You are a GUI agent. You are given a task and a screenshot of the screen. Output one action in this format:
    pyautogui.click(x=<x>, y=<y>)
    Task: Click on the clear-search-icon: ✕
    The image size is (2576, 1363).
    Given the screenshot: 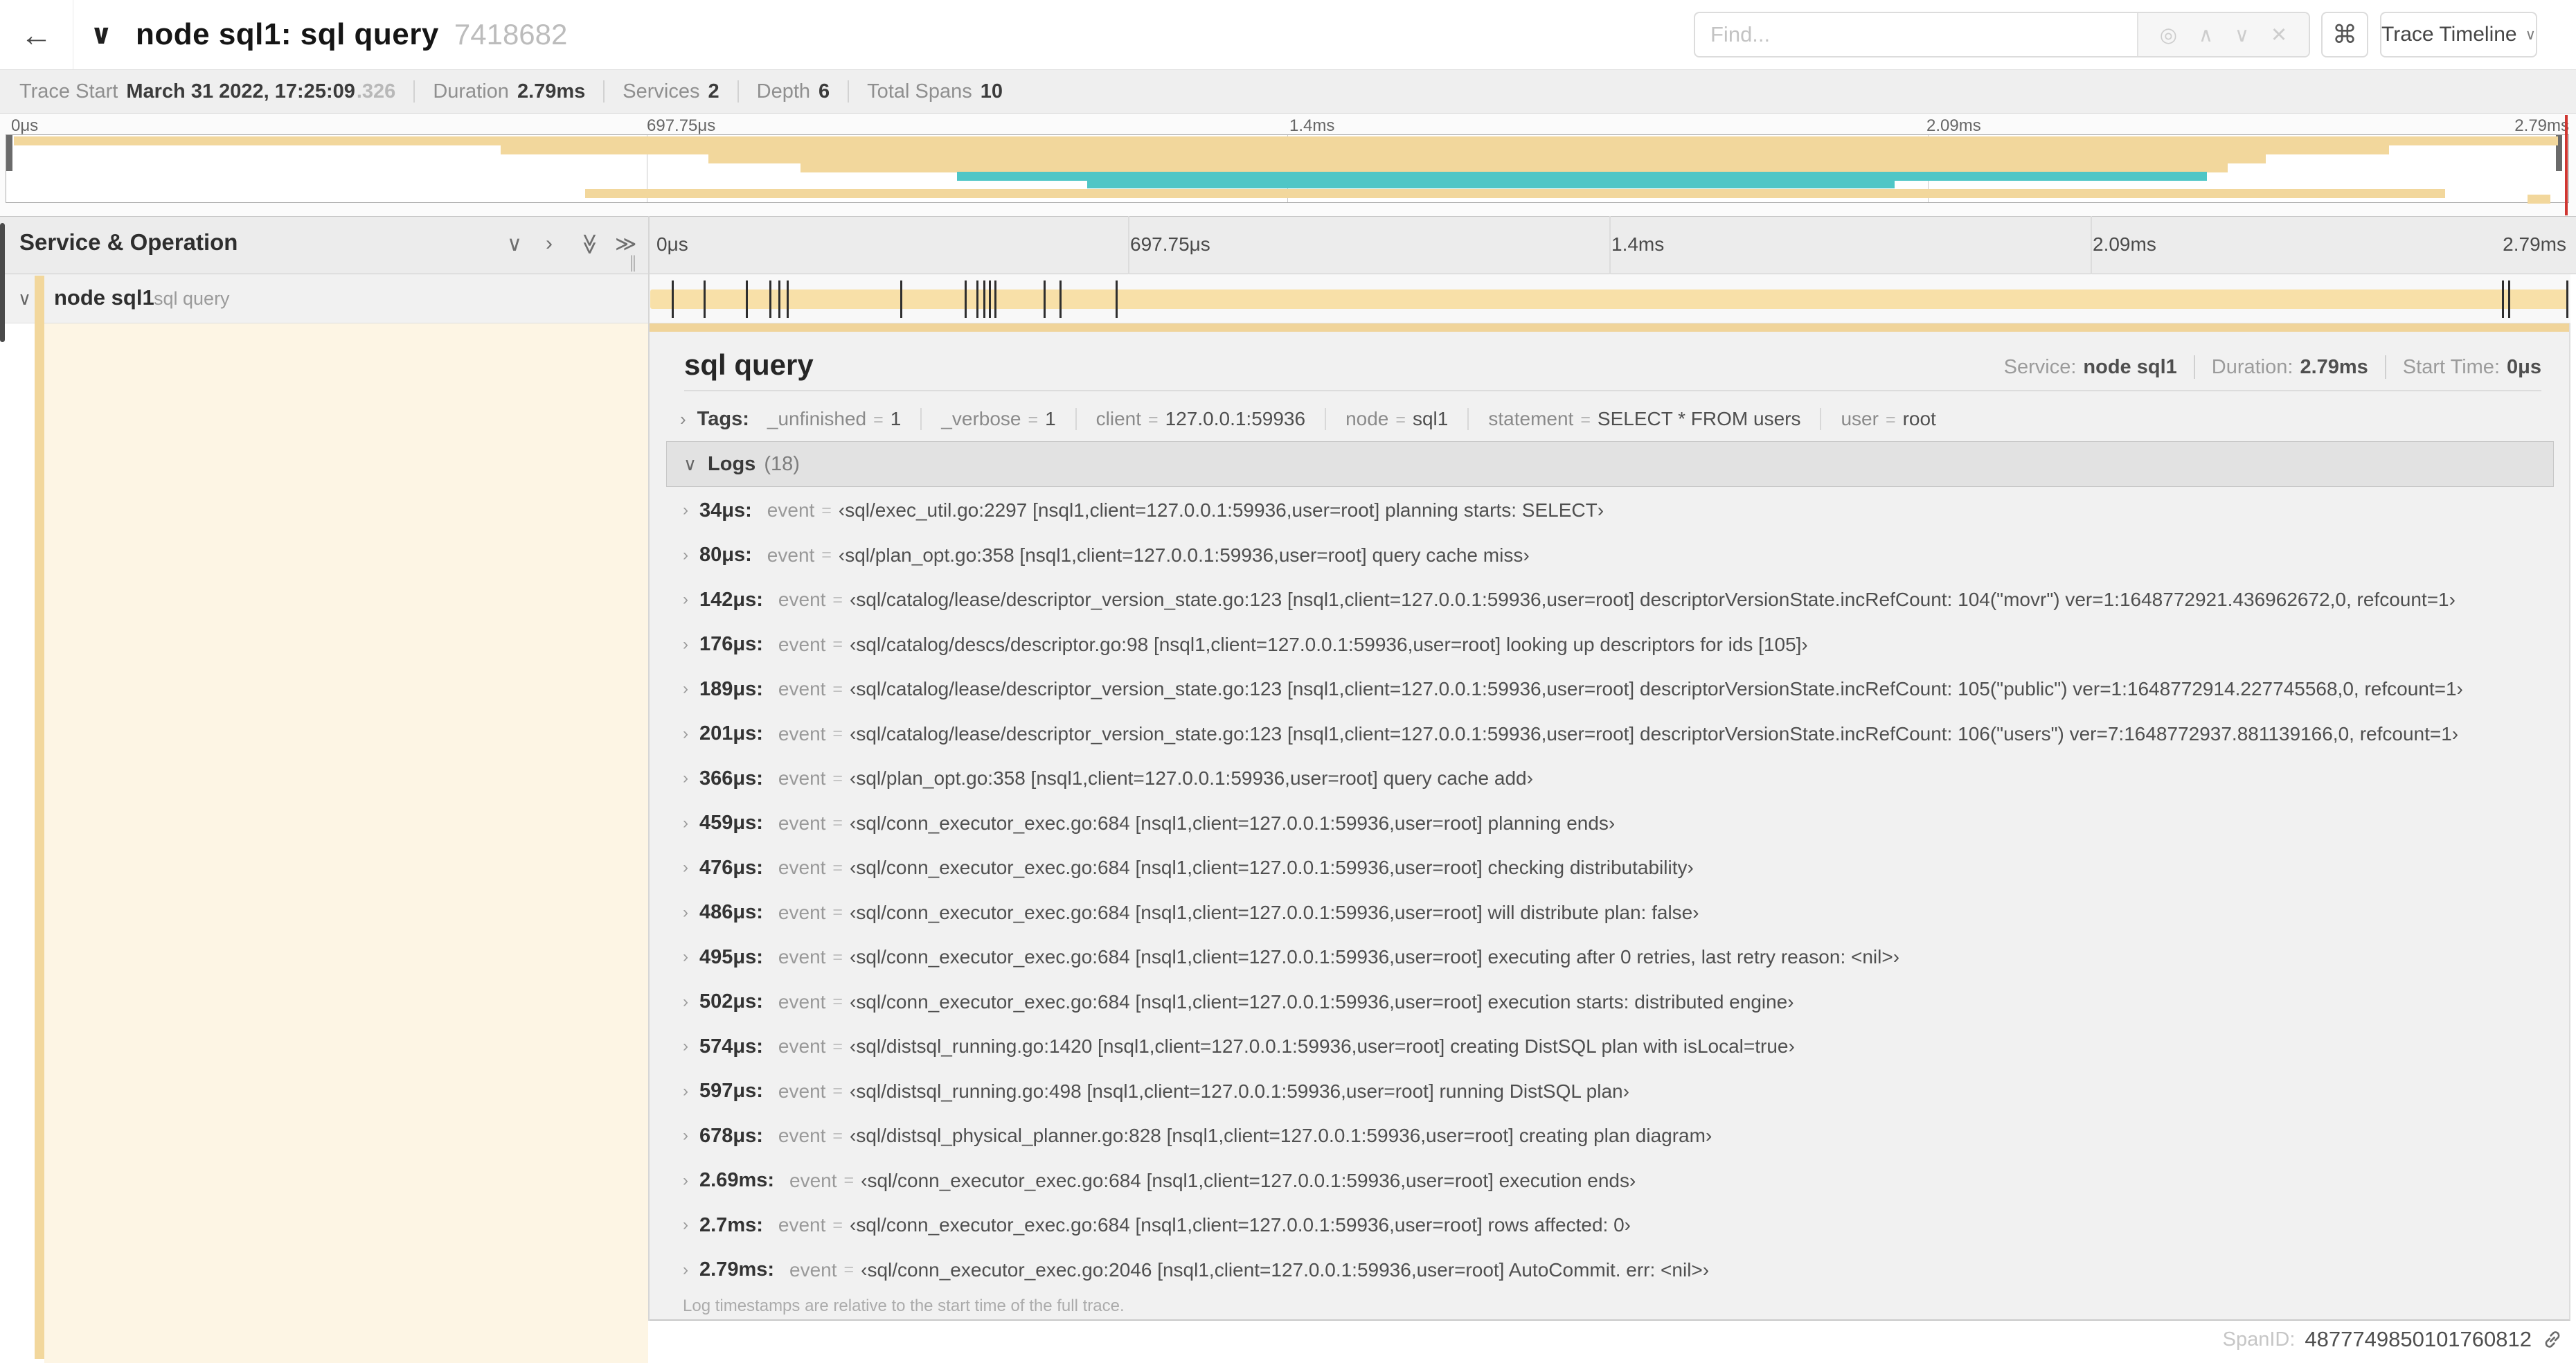 What is the action you would take?
    pyautogui.click(x=2279, y=35)
    